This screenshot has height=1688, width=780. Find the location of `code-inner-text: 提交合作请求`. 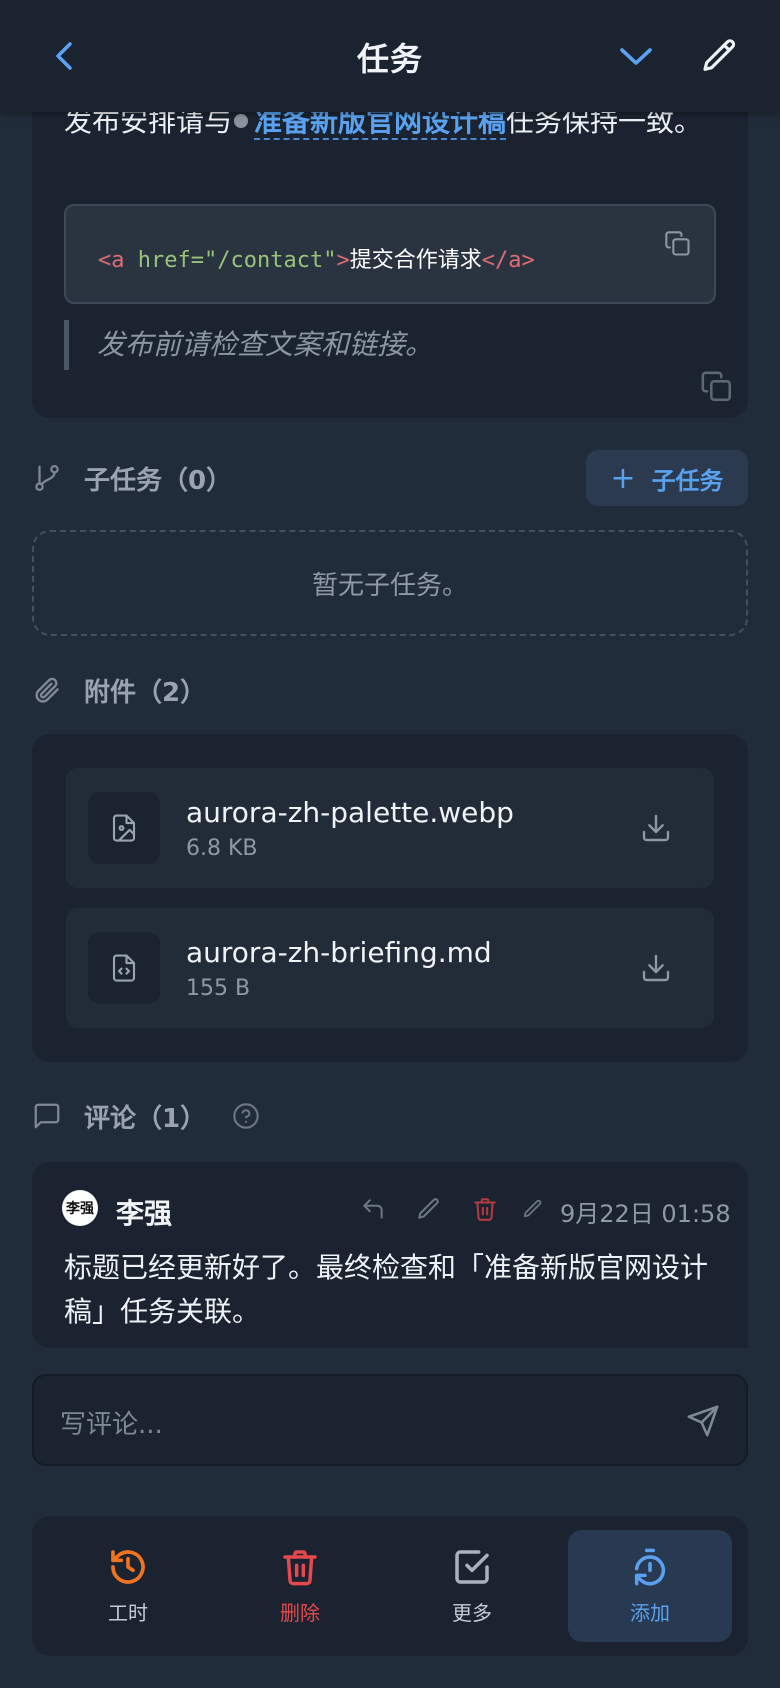

code-inner-text: 提交合作请求 is located at coordinates (415, 260).